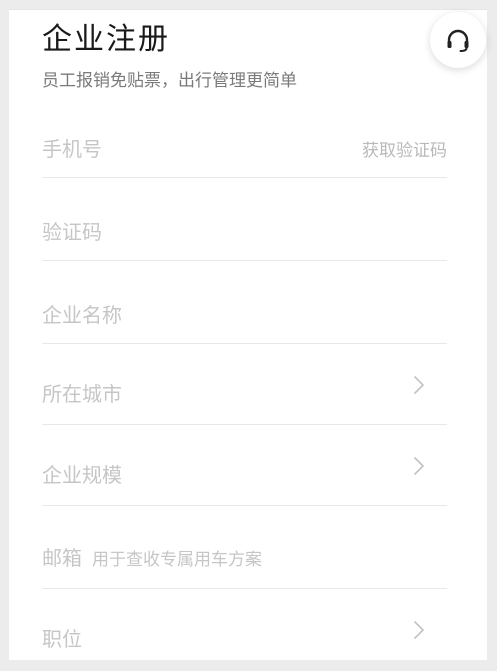 The image size is (497, 671). Describe the element at coordinates (82, 475) in the screenshot. I see `company-scale-placeholder: 企业规模` at that location.